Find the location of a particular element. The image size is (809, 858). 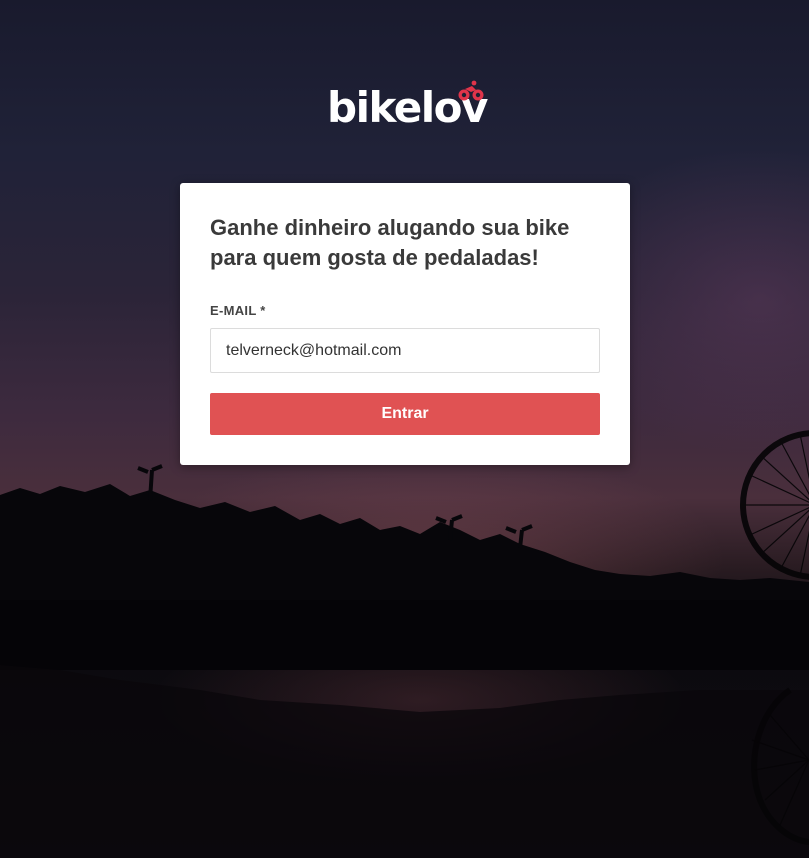

bicycle-wheel is located at coordinates (774, 505).